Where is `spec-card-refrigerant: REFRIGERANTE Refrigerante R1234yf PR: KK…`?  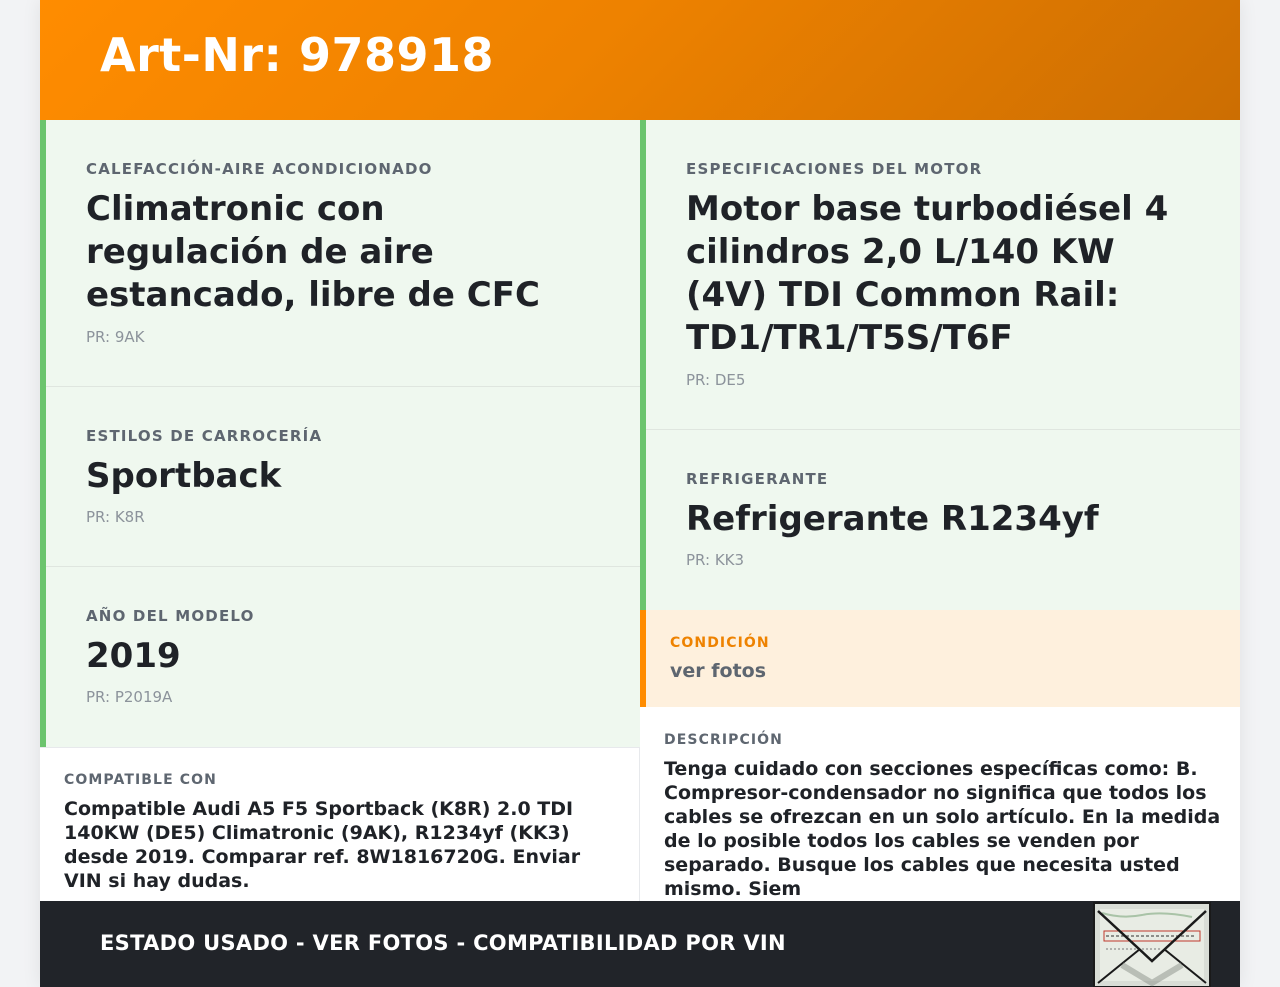
spec-card-refrigerant: REFRIGERANTE Refrigerante R1234yf PR: KK… is located at coordinates (940, 520).